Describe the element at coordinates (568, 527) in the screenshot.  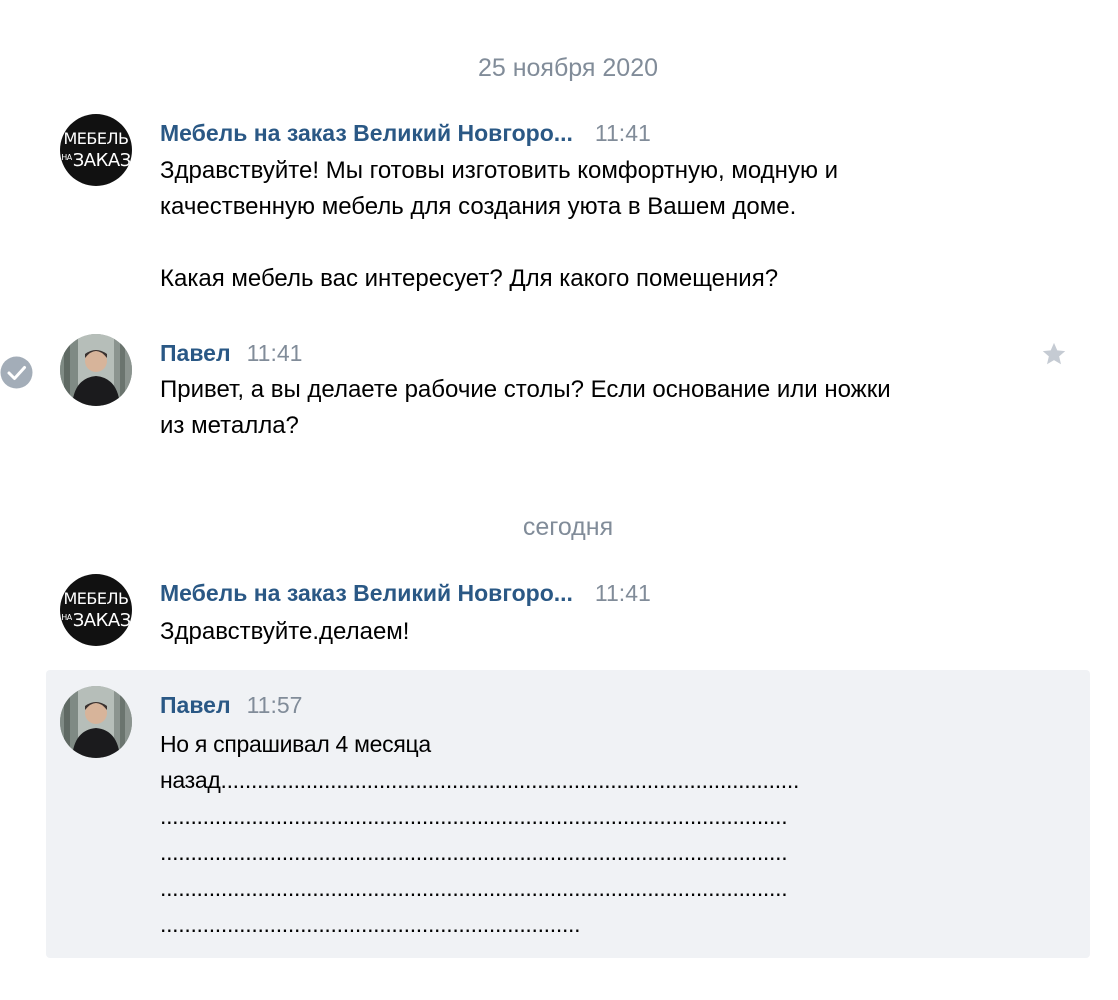
I see `date-separator: сегодня` at that location.